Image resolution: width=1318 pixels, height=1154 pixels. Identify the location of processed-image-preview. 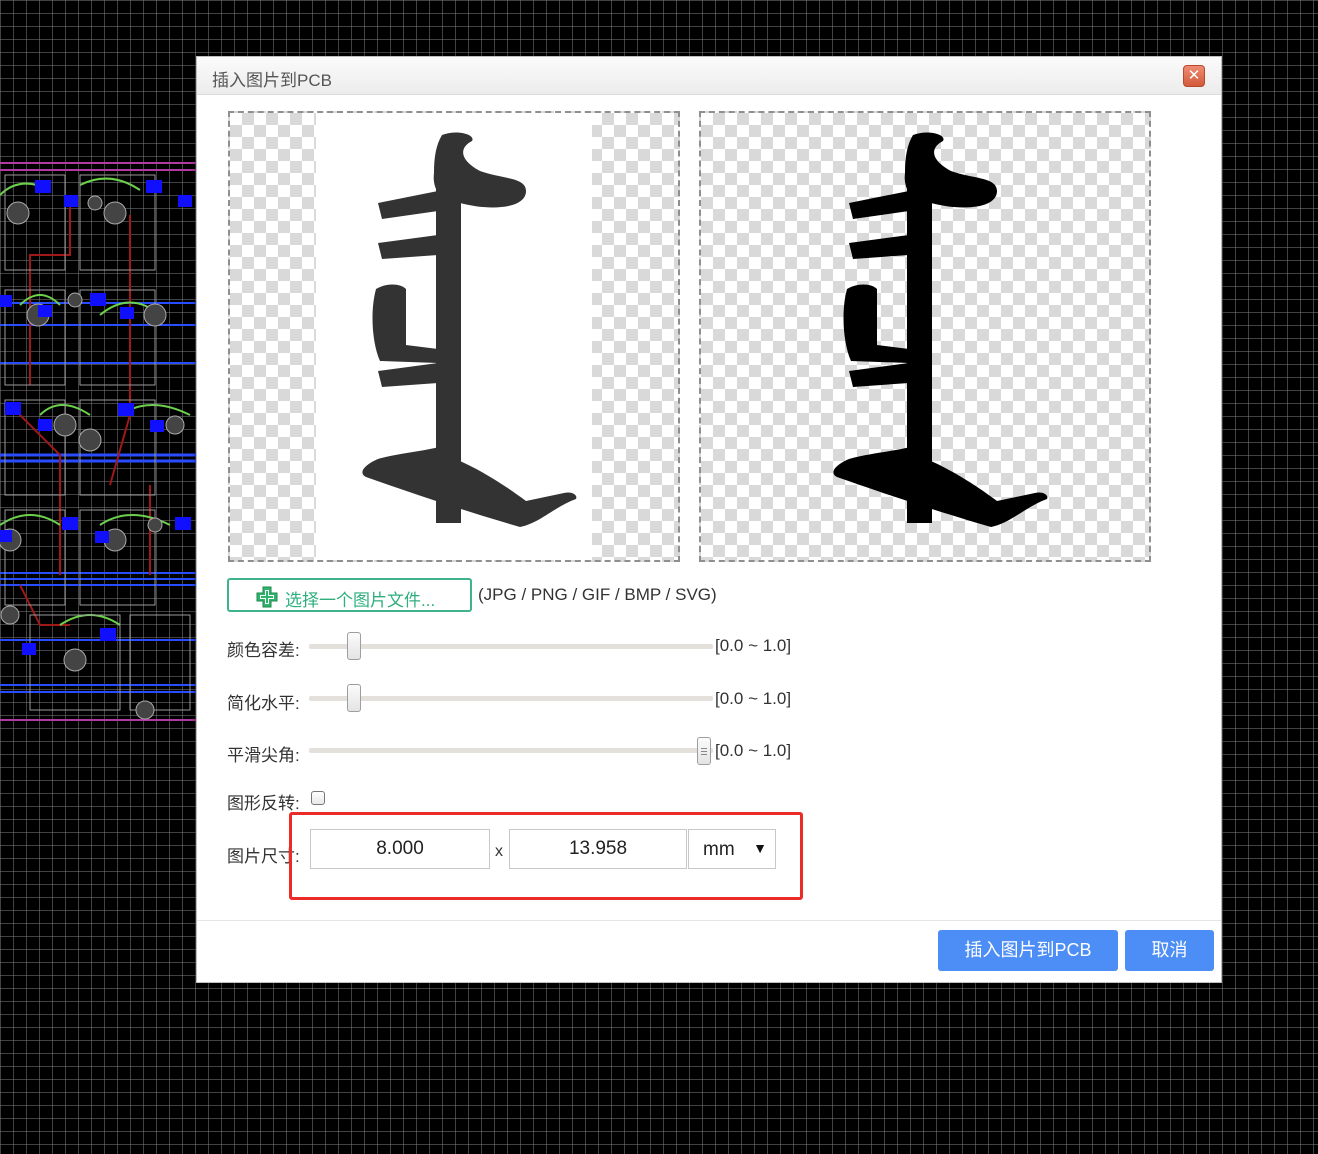
(925, 336).